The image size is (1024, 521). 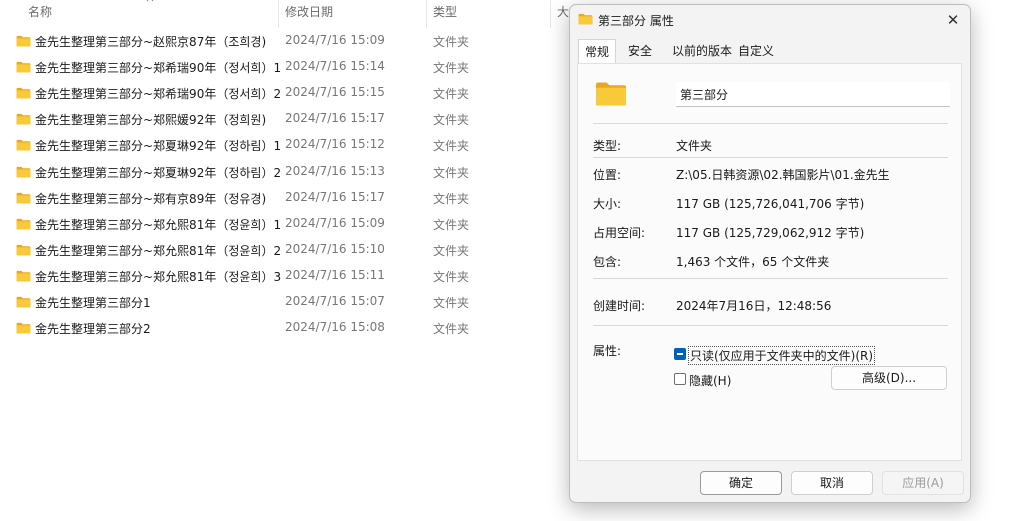 What do you see at coordinates (813, 94) in the screenshot?
I see `folder-name-input` at bounding box center [813, 94].